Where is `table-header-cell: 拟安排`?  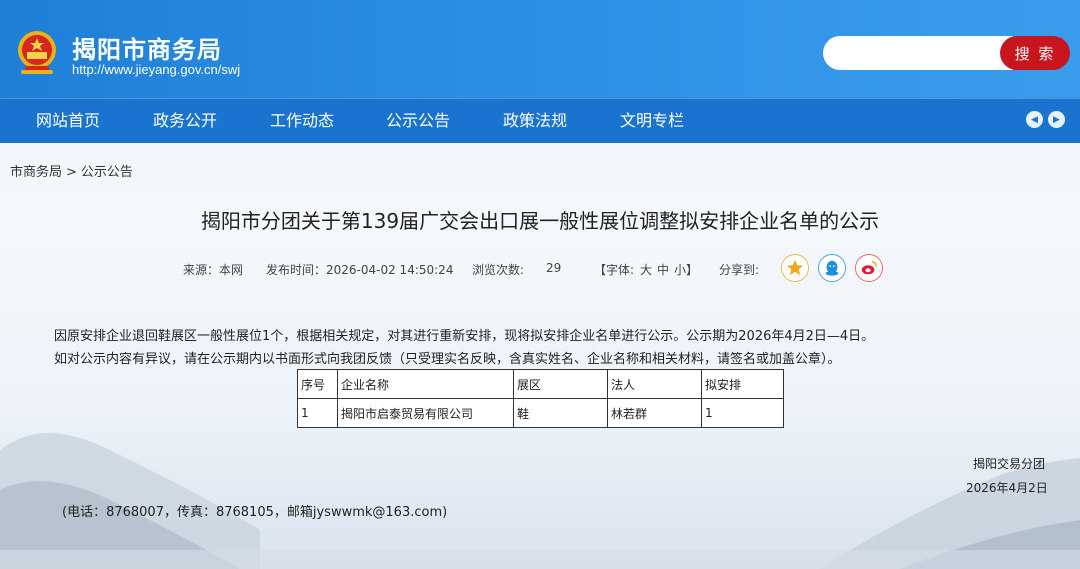
table-header-cell: 拟安排 is located at coordinates (742, 384).